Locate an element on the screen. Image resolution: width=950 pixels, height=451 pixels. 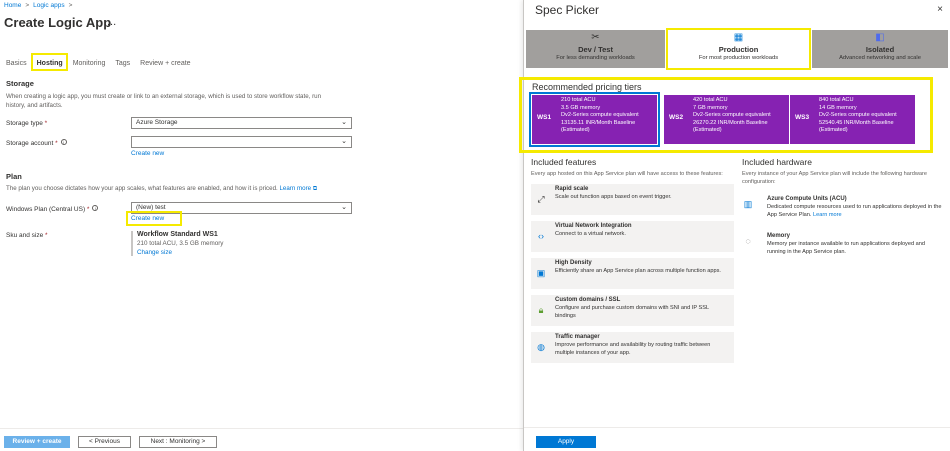
storage-type-label-text: Storage type is located at coordinates (24, 123).